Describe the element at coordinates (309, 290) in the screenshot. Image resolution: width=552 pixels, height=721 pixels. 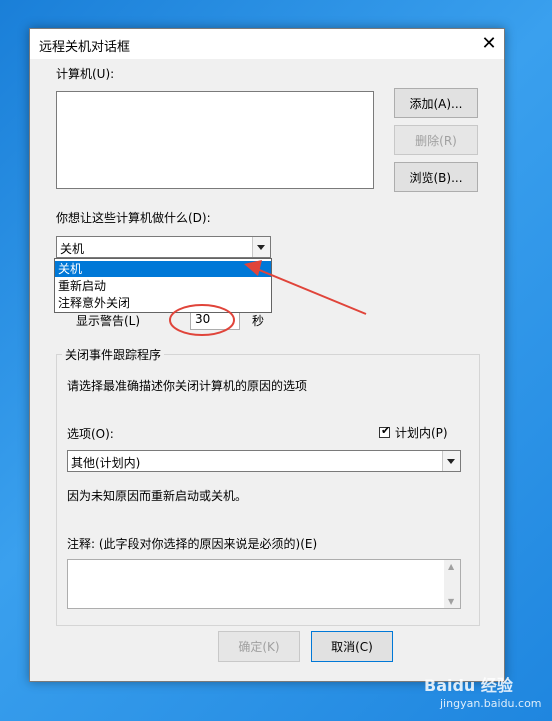
I see `annotation-arrow-line` at that location.